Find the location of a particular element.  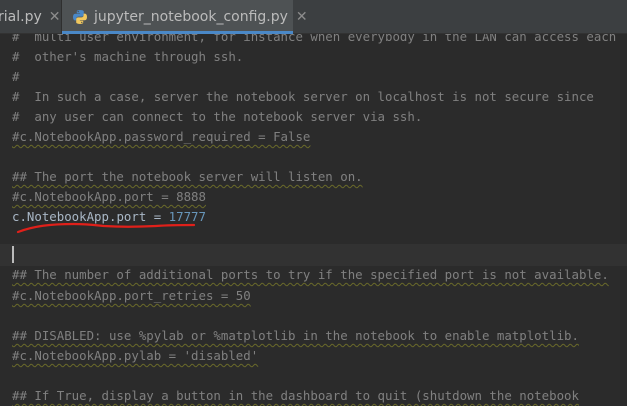

python-file-icon is located at coordinates (80, 17).